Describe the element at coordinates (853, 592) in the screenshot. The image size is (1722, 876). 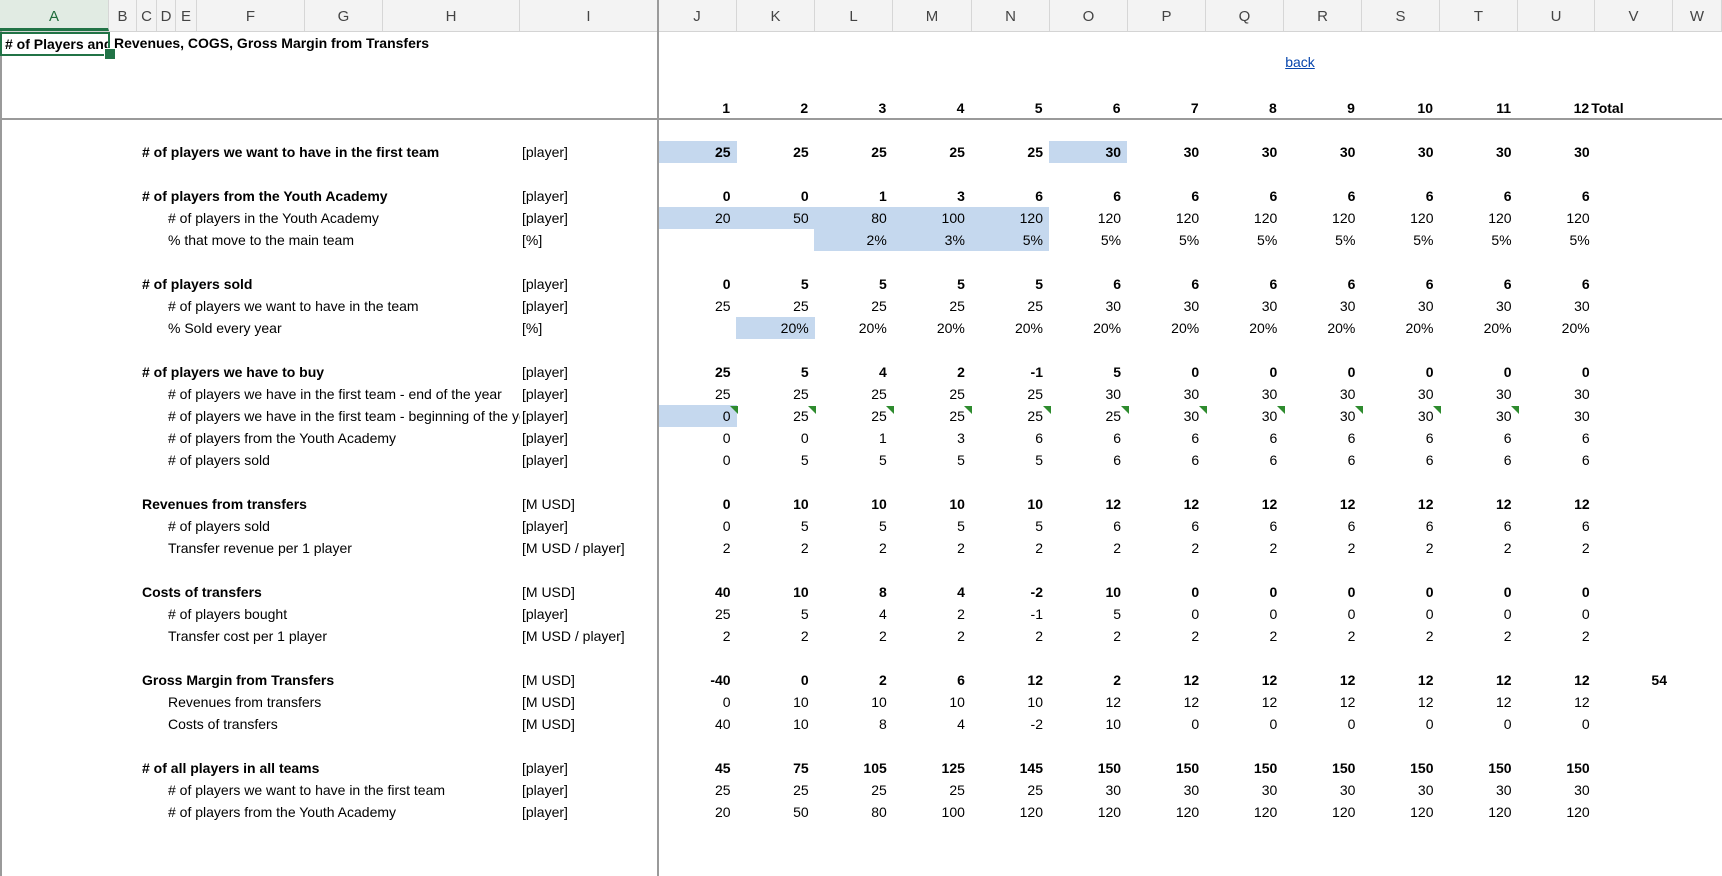
I see `value-cell: 8` at that location.